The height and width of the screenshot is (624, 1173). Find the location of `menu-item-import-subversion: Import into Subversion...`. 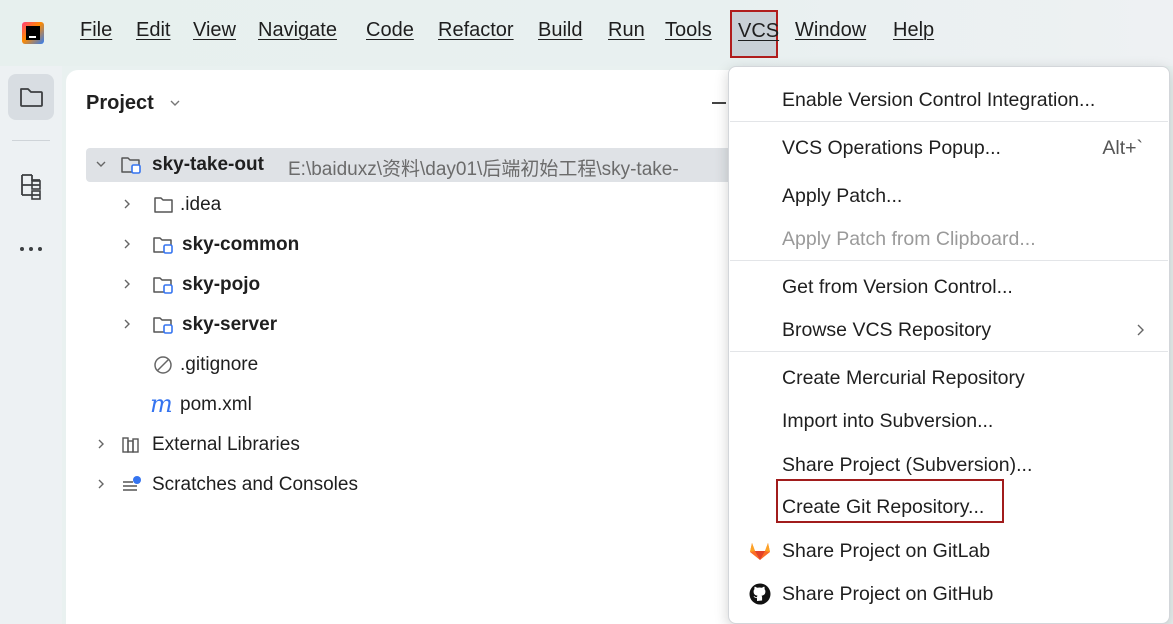

menu-item-import-subversion: Import into Subversion... is located at coordinates (949, 420).